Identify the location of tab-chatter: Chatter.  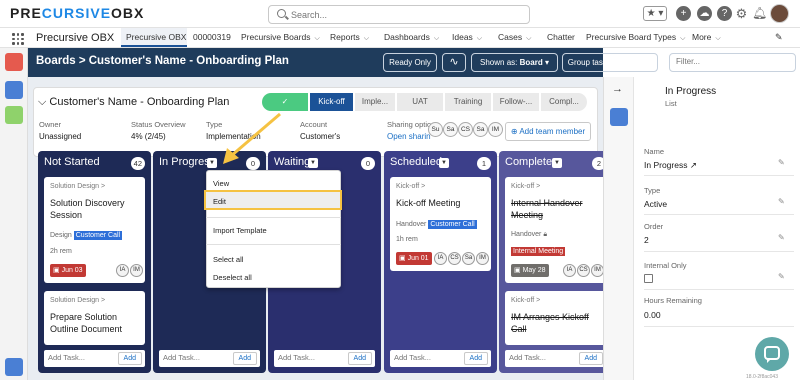
(561, 37).